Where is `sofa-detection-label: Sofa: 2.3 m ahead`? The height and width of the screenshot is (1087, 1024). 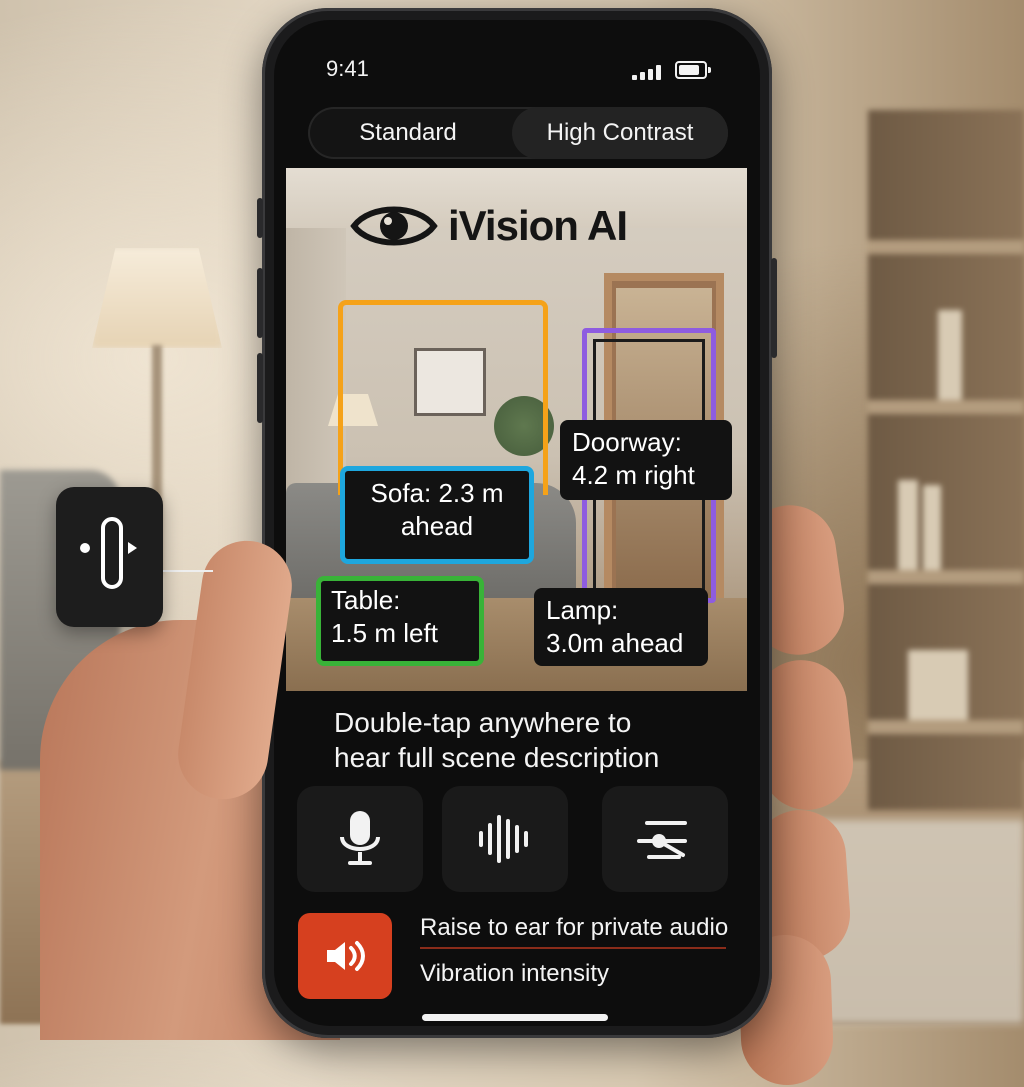 sofa-detection-label: Sofa: 2.3 m ahead is located at coordinates (437, 515).